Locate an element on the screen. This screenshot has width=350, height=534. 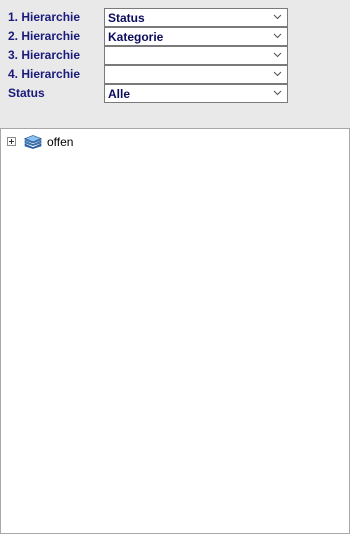
hierarchy-2-value: Kategorie is located at coordinates (136, 37).